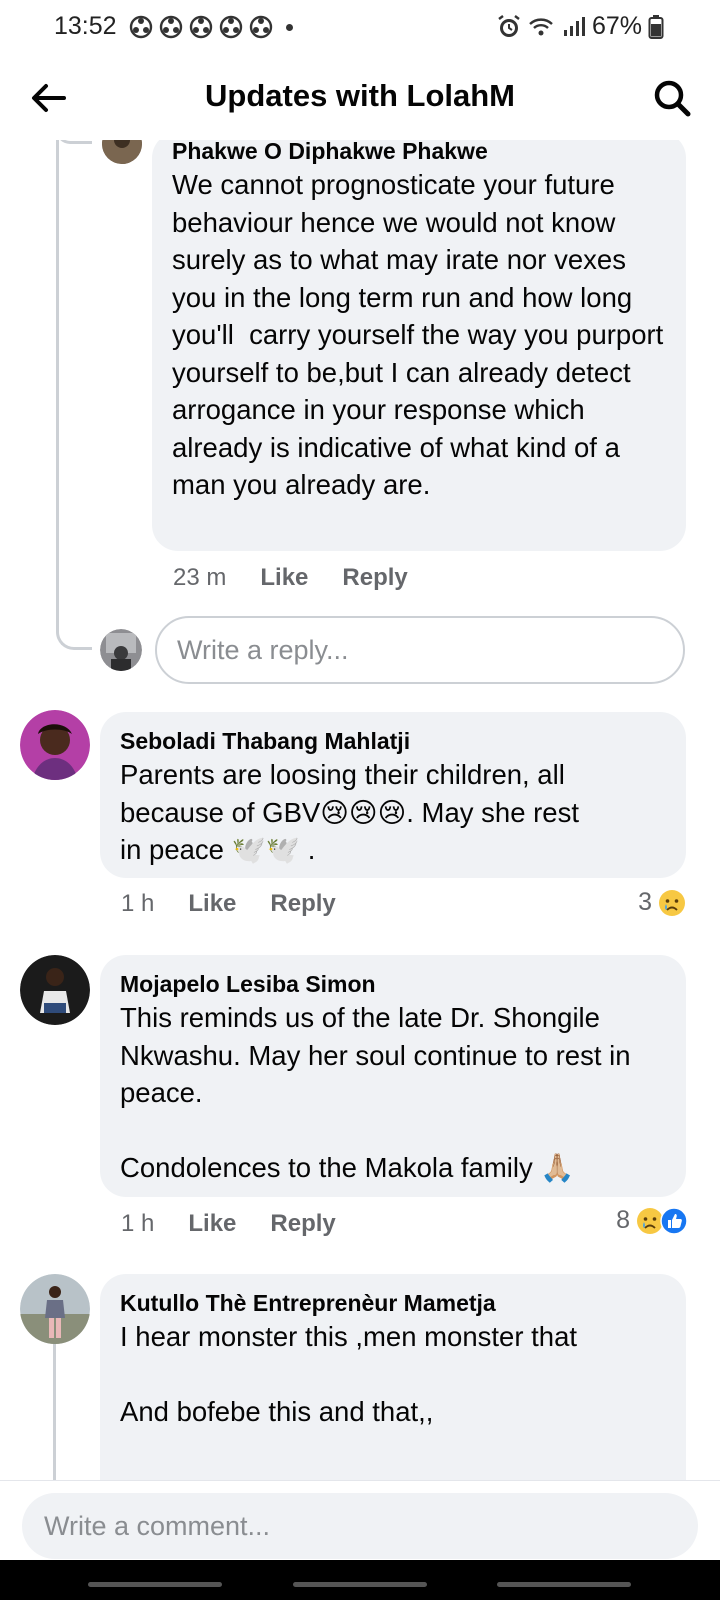 The image size is (720, 1600). I want to click on reaction-summary: 8, so click(652, 1220).